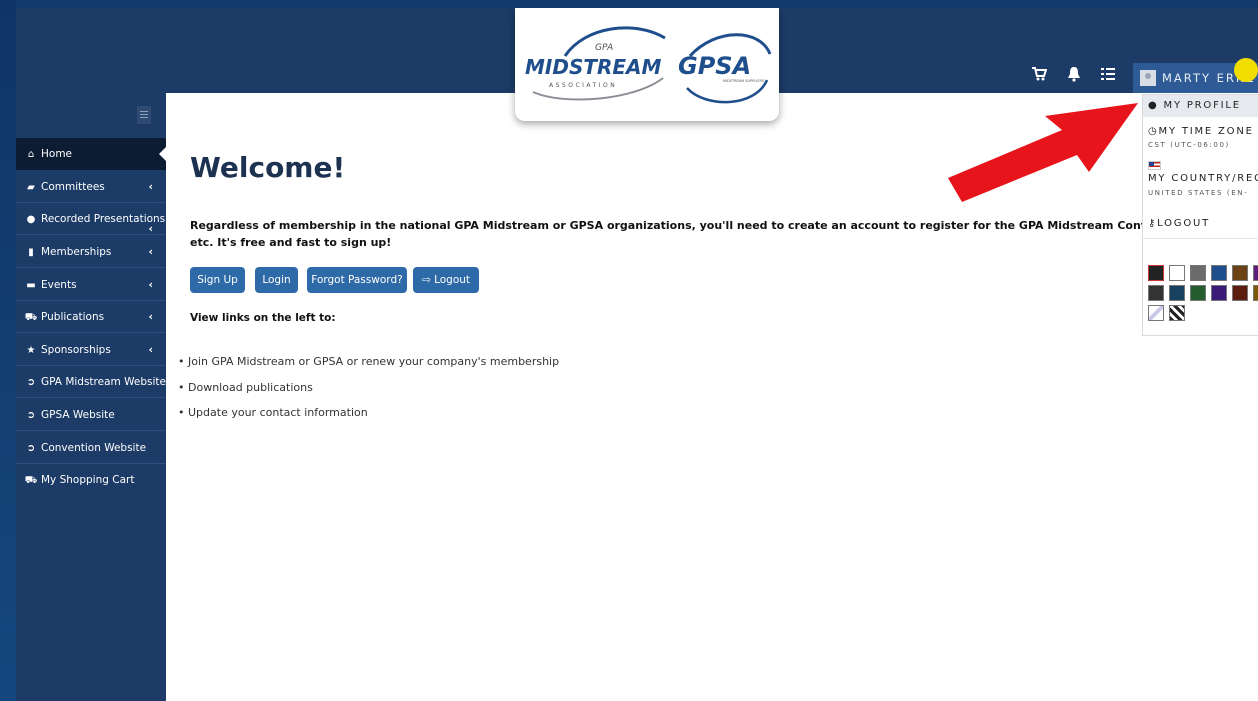 The image size is (1258, 701). I want to click on forgot-password-button: Forgot Password?, so click(357, 280).